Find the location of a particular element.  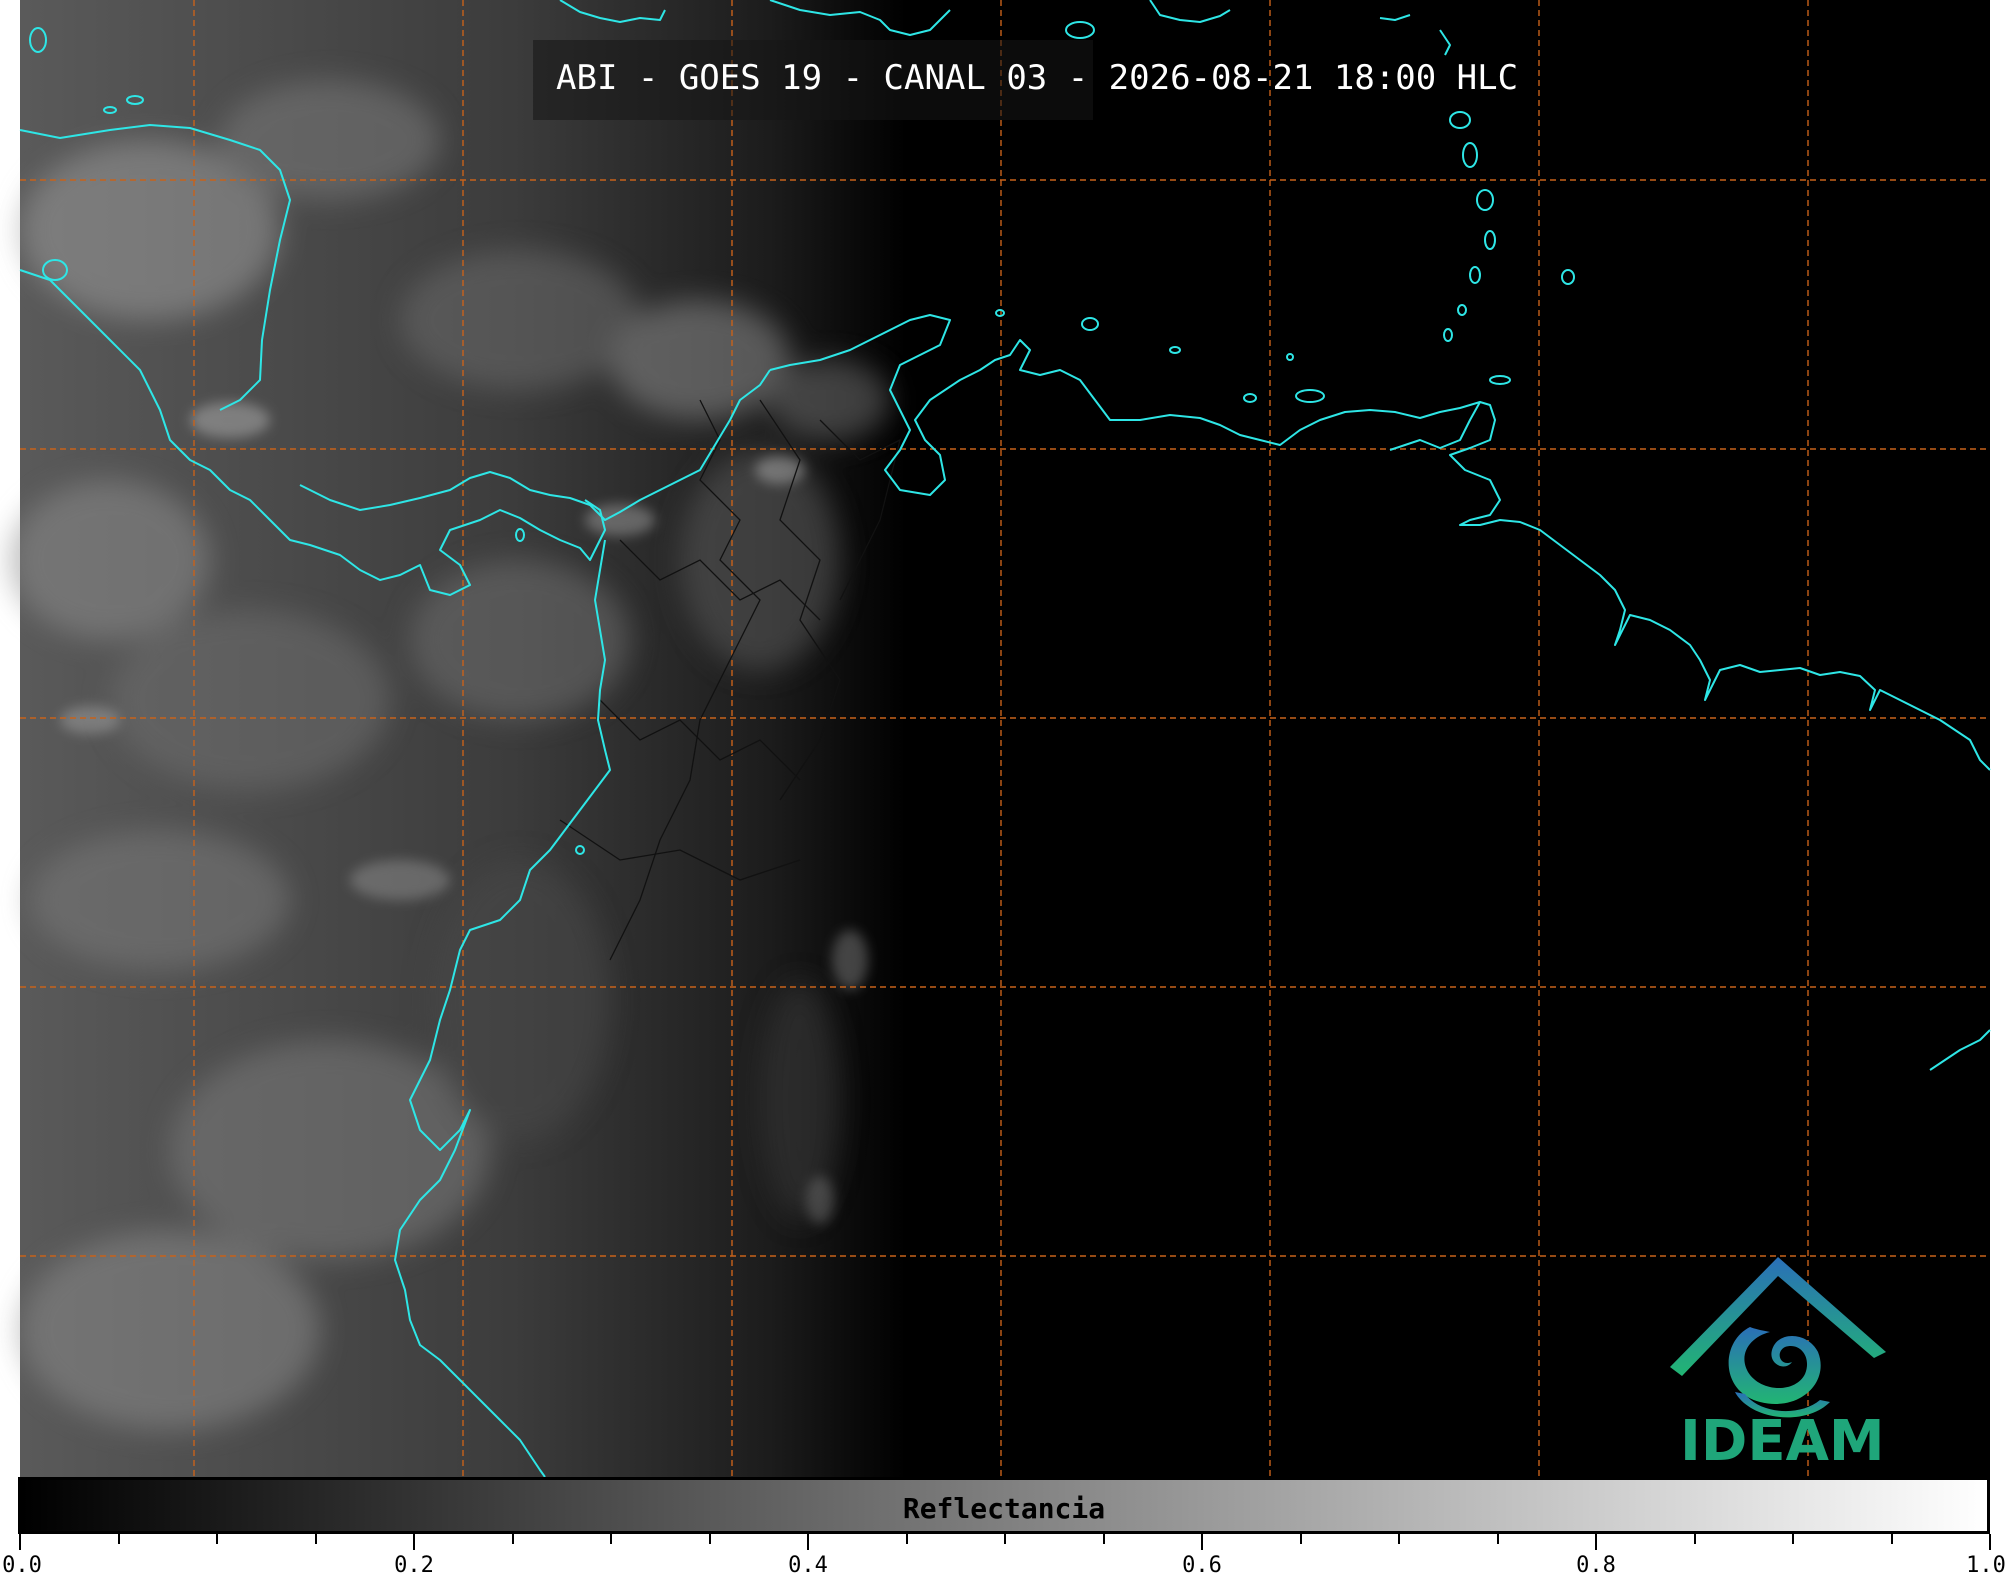

colorbar-label: Reflectancia is located at coordinates (1004, 1508).